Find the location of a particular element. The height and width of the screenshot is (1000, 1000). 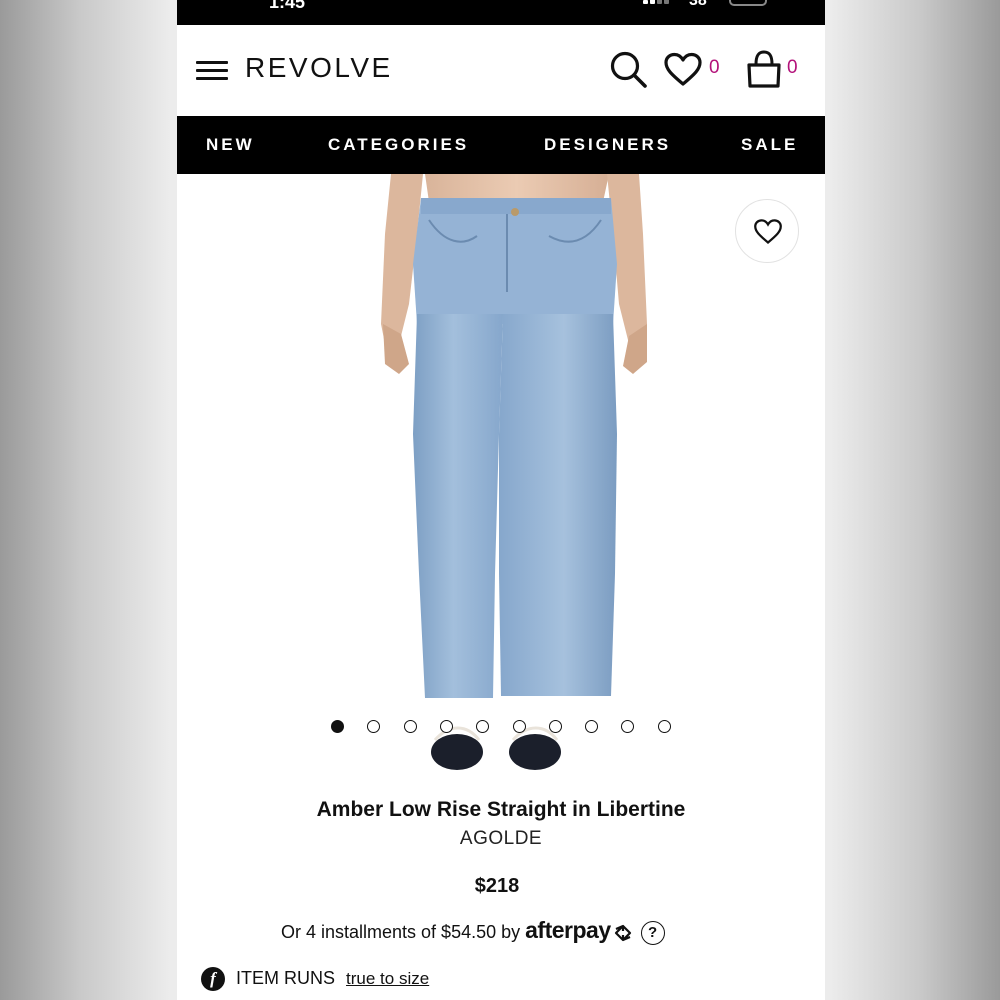

product-name: Amber Low Rise Straight in Libertine is located at coordinates (501, 809).